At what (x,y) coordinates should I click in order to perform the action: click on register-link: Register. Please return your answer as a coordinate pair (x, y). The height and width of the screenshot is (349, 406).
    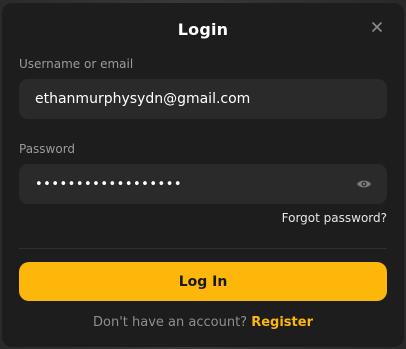
    Looking at the image, I should click on (282, 322).